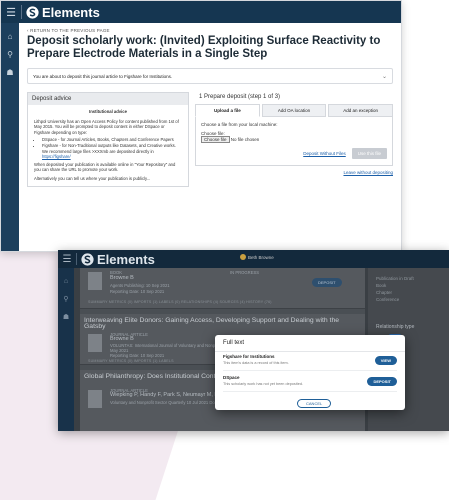 This screenshot has height=500, width=449. What do you see at coordinates (10, 137) in the screenshot?
I see `left-nav: ⌂ ⚲ ☗` at bounding box center [10, 137].